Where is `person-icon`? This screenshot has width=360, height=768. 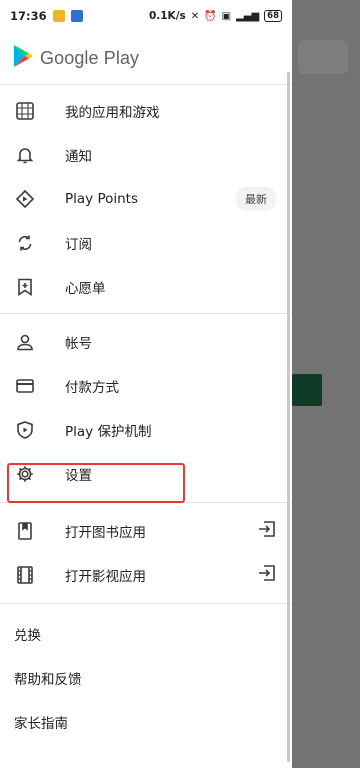
person-icon is located at coordinates (25, 342).